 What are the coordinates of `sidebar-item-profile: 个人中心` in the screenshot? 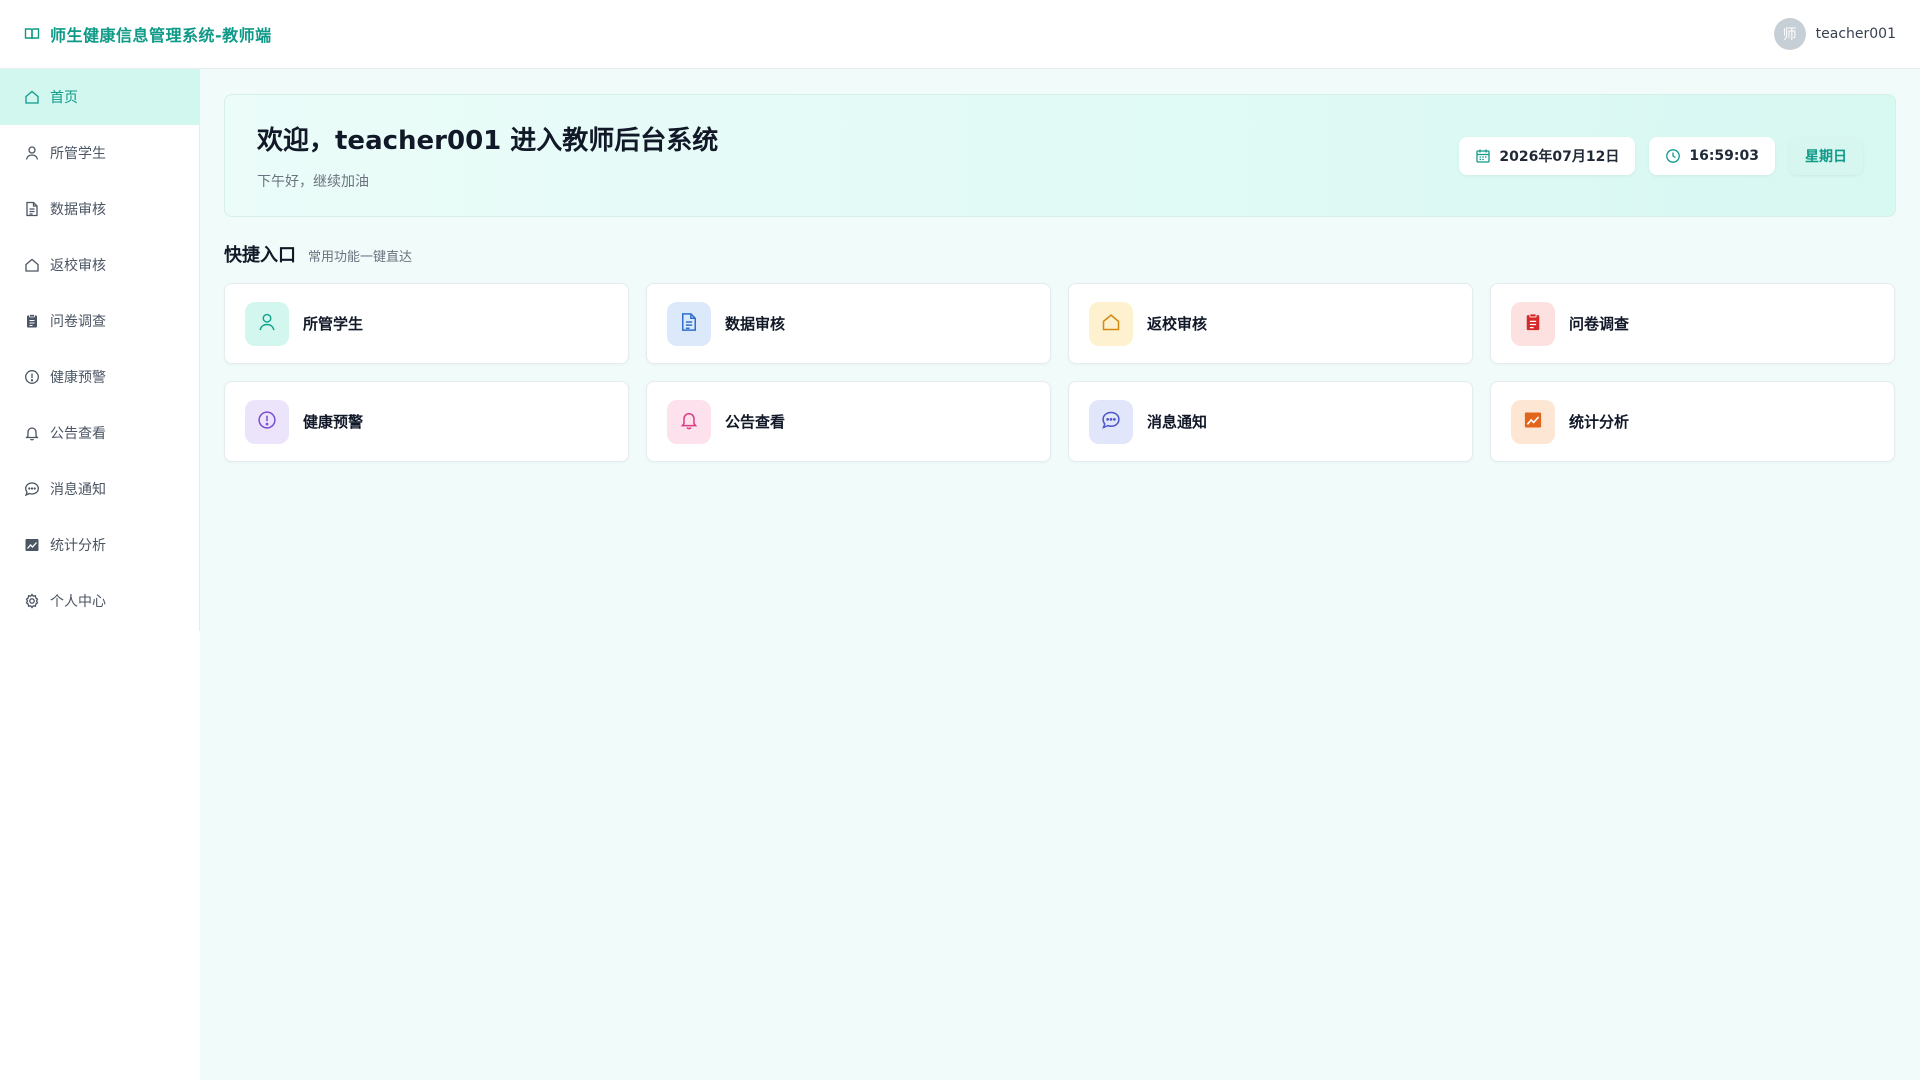 It's located at (99, 601).